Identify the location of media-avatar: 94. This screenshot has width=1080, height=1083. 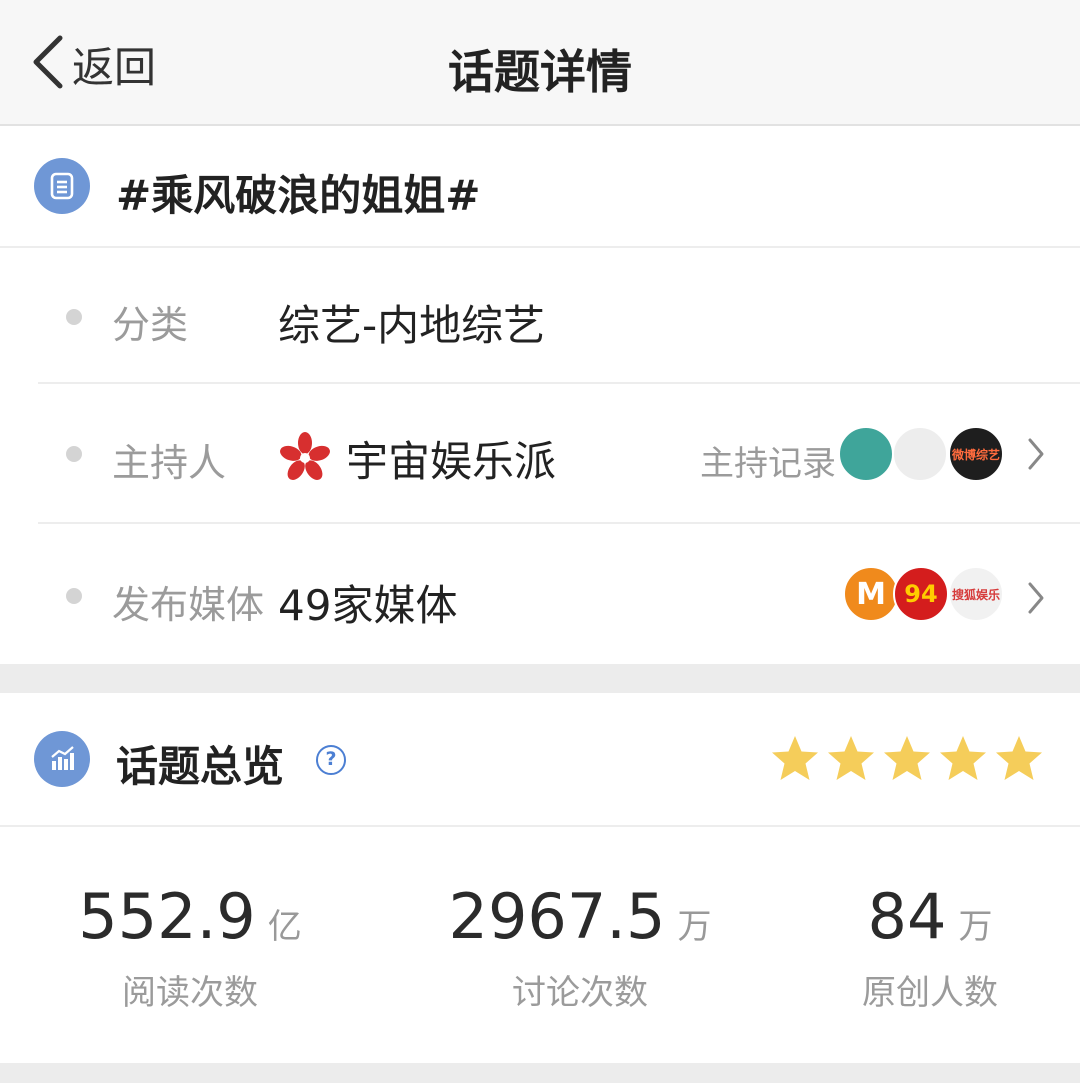
(921, 594).